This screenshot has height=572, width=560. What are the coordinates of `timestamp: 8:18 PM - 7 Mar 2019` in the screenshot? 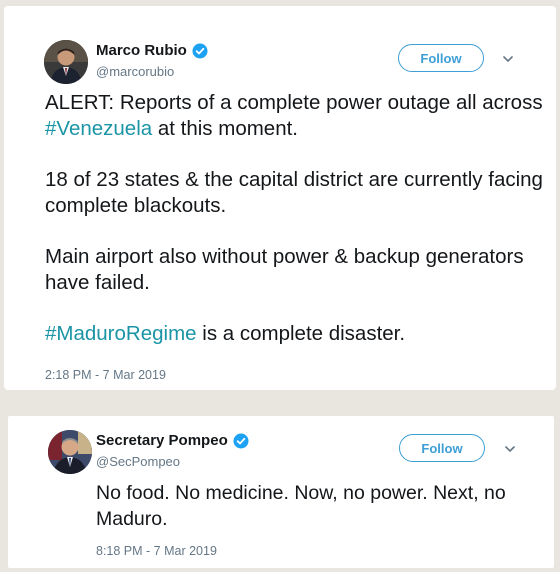 It's located at (156, 551).